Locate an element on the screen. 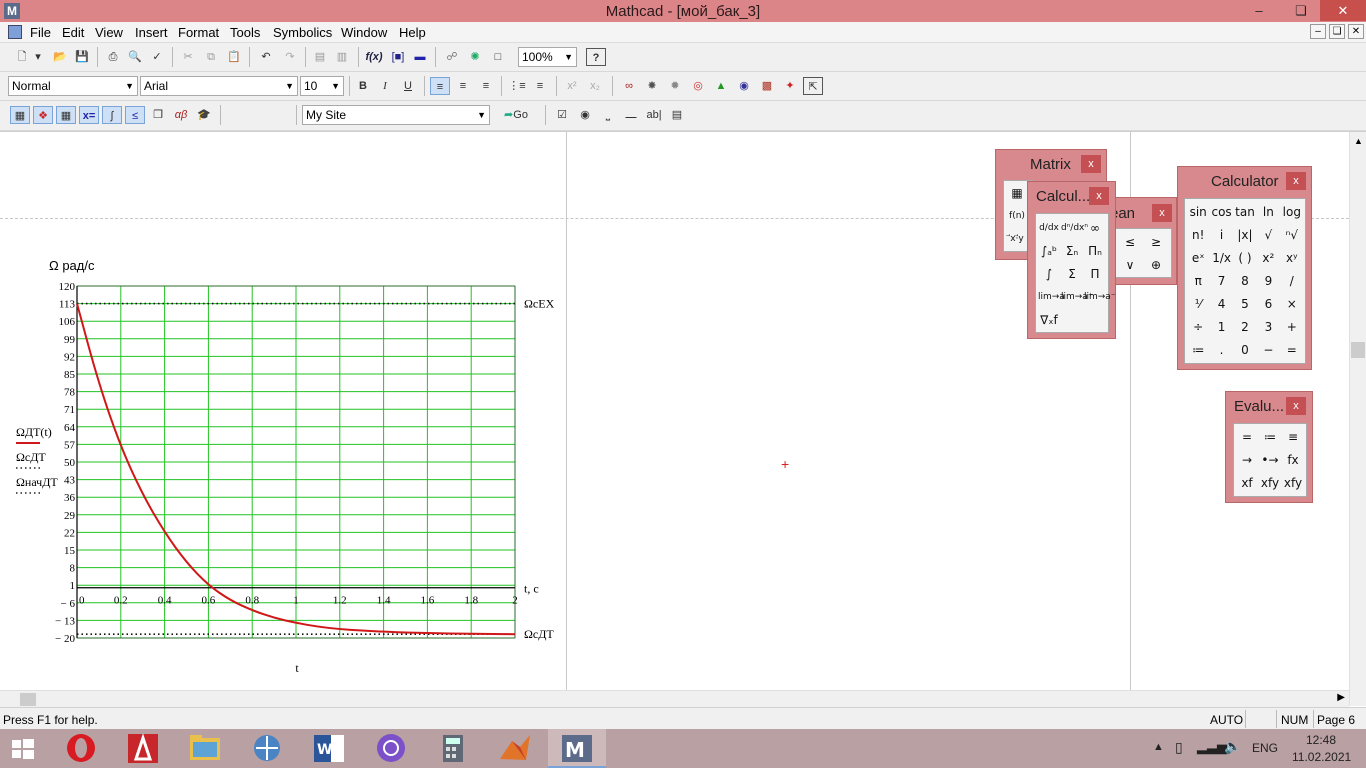  tray-language: ENG is located at coordinates (1265, 748).